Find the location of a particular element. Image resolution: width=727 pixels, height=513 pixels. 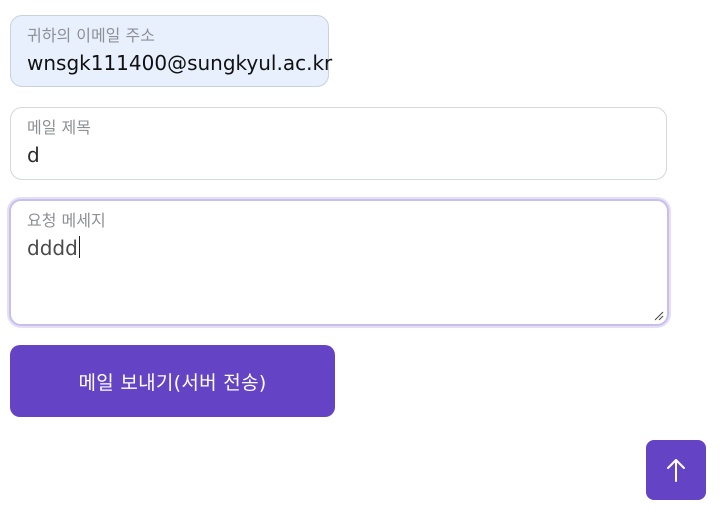

text-caret is located at coordinates (79, 247).